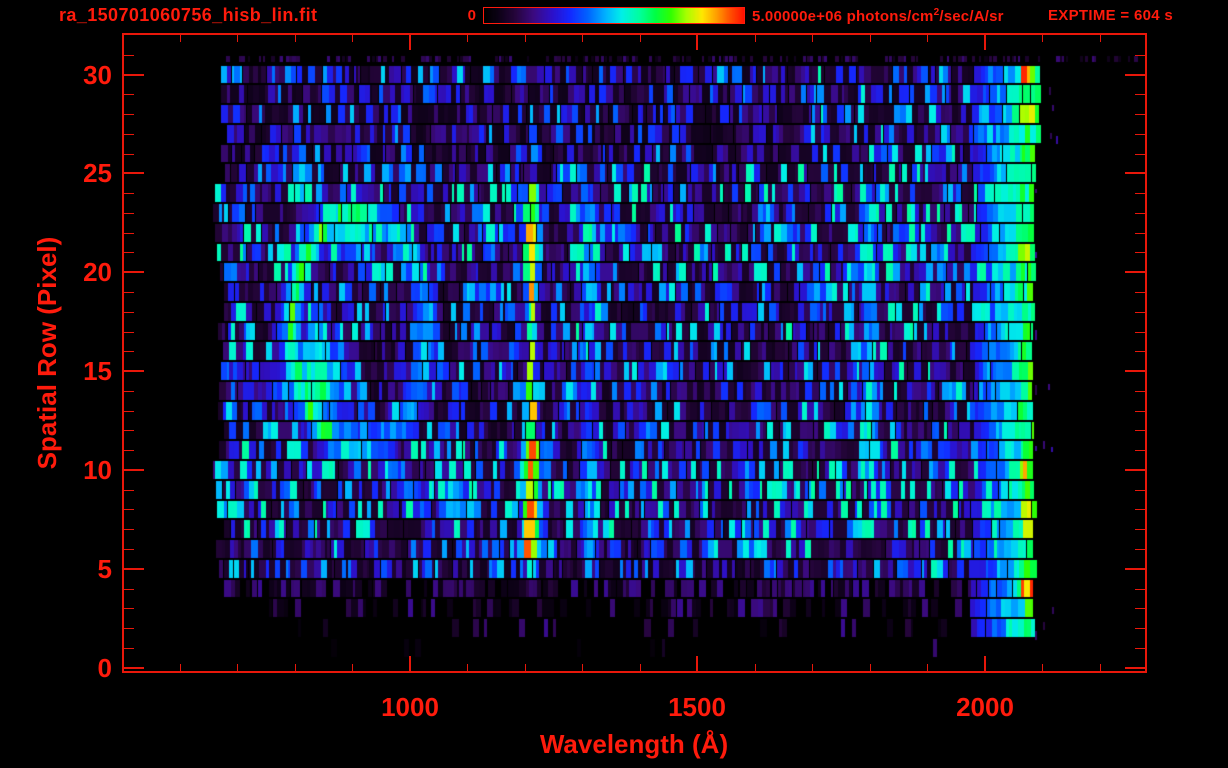 The height and width of the screenshot is (768, 1228). I want to click on y-tick-label: 20, so click(97, 272).